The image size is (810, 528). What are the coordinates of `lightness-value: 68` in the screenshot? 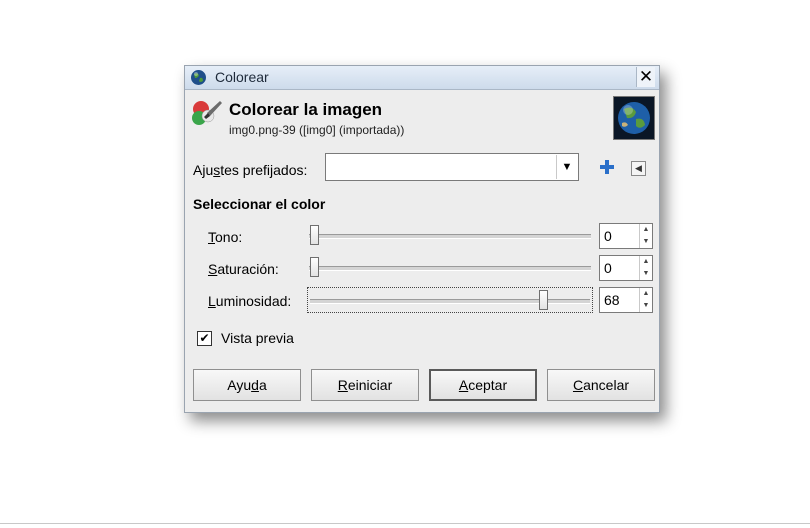 It's located at (612, 300).